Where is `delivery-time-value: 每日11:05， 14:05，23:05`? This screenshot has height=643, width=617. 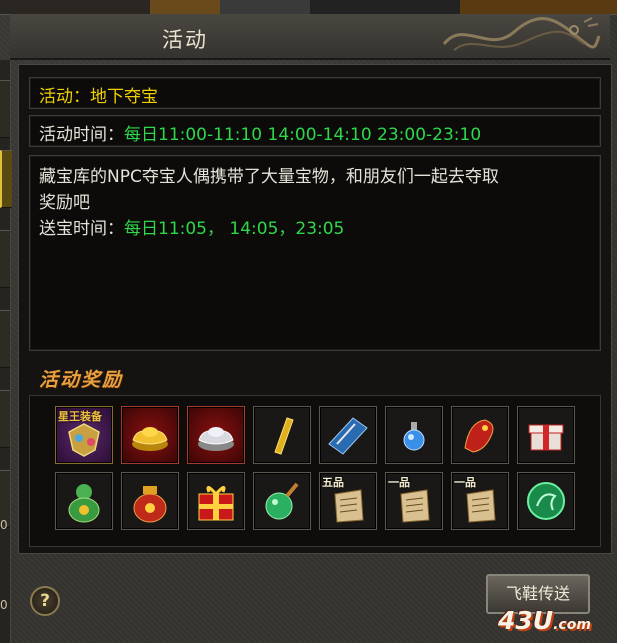
delivery-time-value: 每日11:05， 14:05，23:05 is located at coordinates (234, 229).